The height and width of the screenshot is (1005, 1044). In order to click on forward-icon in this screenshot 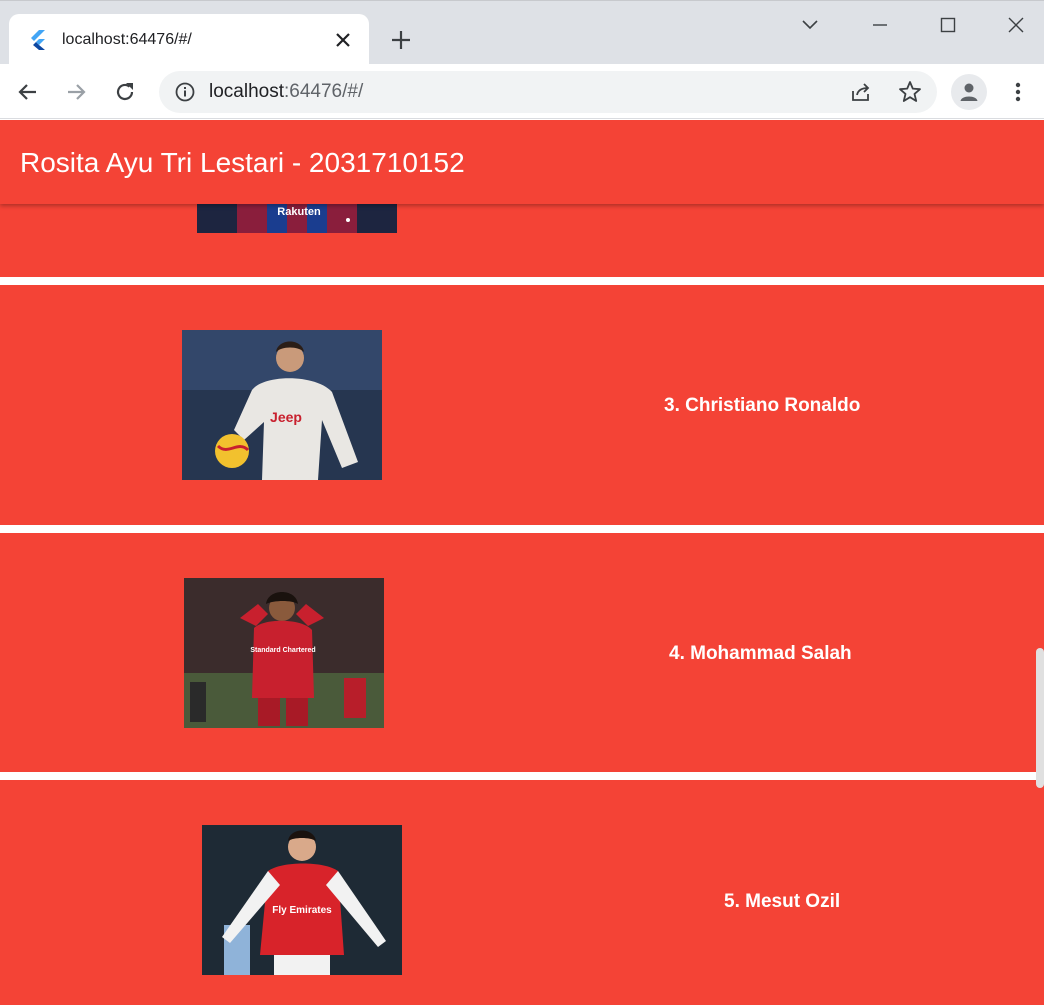, I will do `click(76, 92)`.